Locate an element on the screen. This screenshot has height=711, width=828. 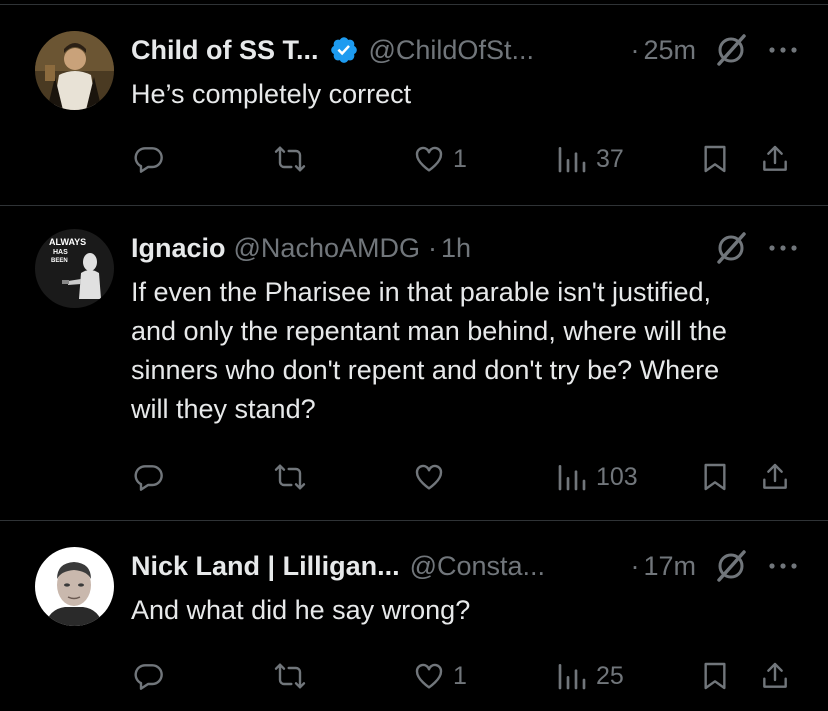
tweet-actions: 1 25 is located at coordinates (414, 676).